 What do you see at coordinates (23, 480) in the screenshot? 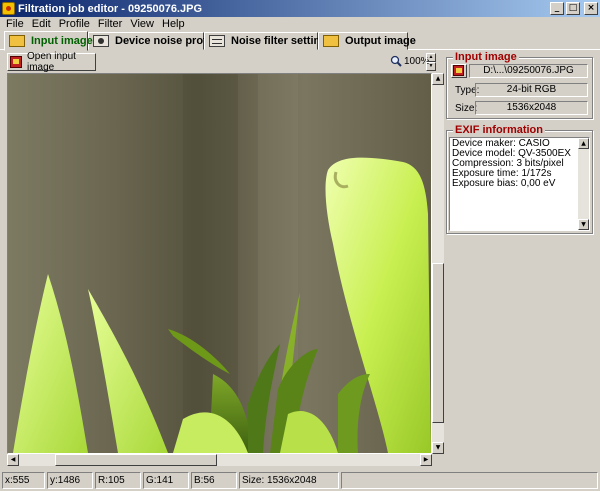
I see `status-x: x:555` at bounding box center [23, 480].